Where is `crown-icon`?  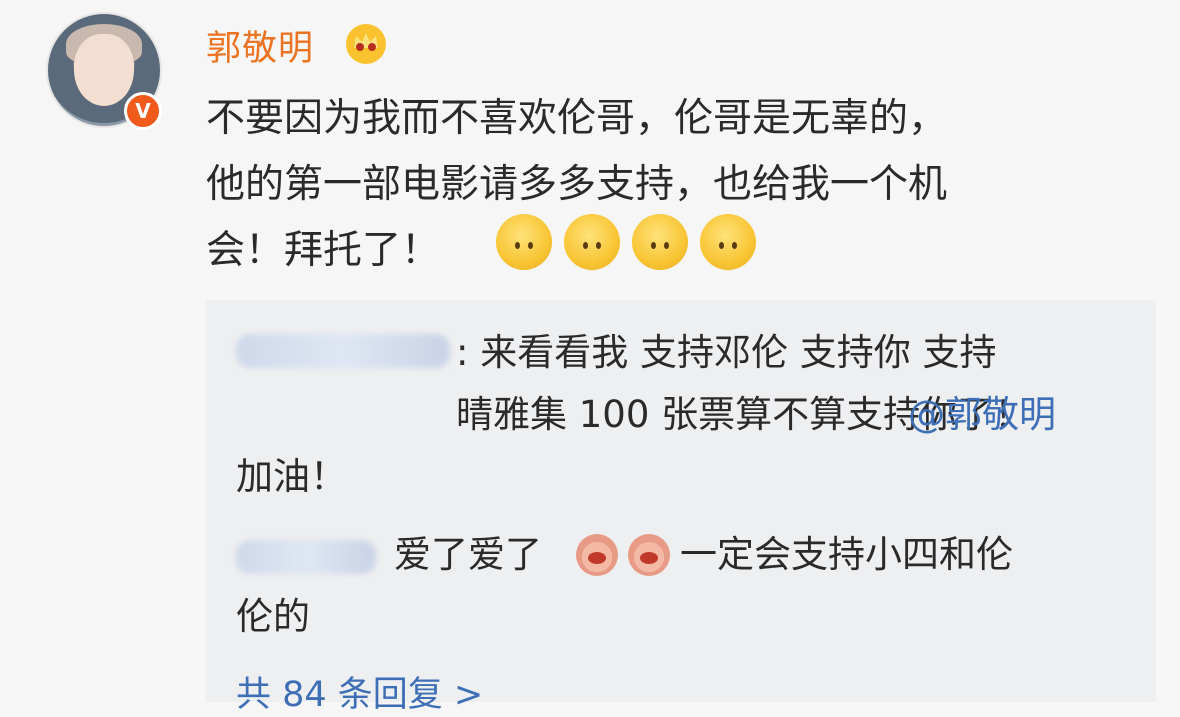
crown-icon is located at coordinates (366, 44).